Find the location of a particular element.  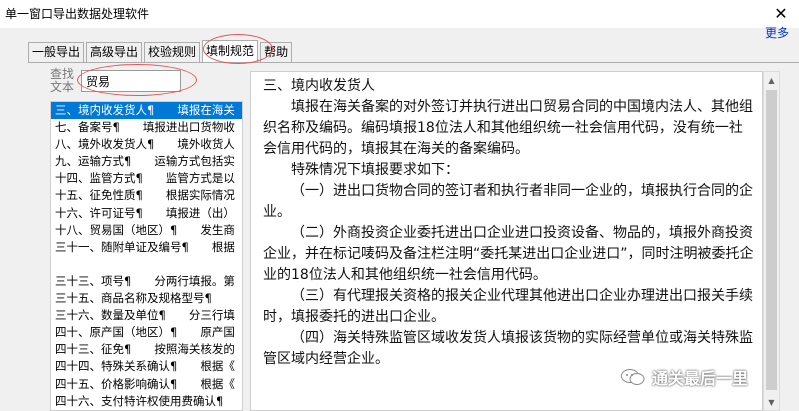

list-item: 四十四、特殊关系确认¶ 根据《 is located at coordinates (146, 366).